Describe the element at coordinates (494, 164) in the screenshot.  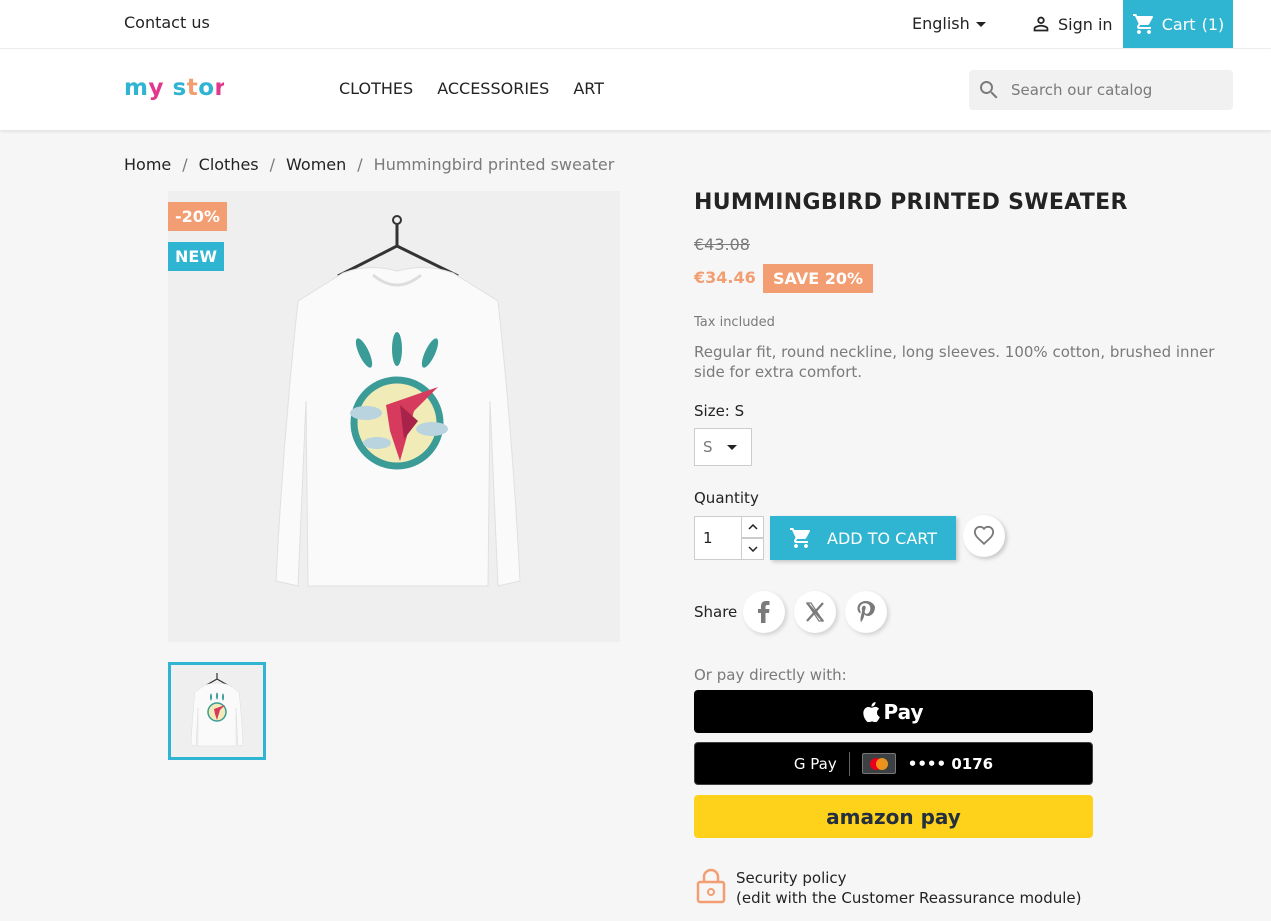
I see `breadcrumb-current: Hummingbird printed sweater` at that location.